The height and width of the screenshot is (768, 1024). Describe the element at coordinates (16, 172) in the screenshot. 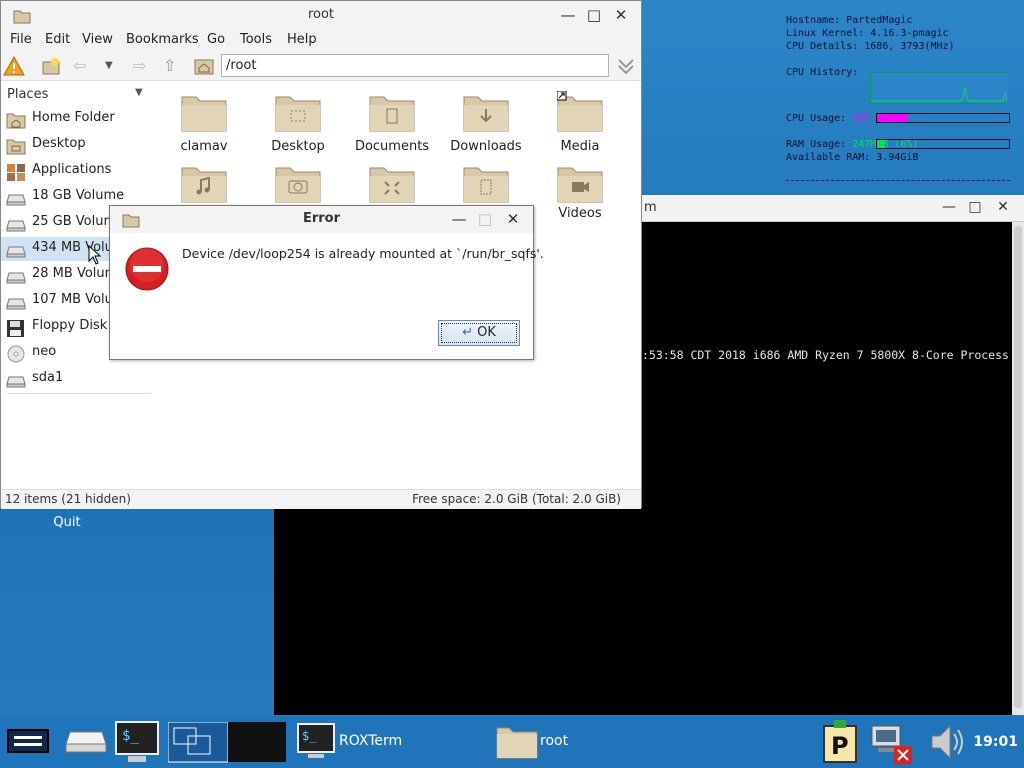

I see `applications-icon` at that location.